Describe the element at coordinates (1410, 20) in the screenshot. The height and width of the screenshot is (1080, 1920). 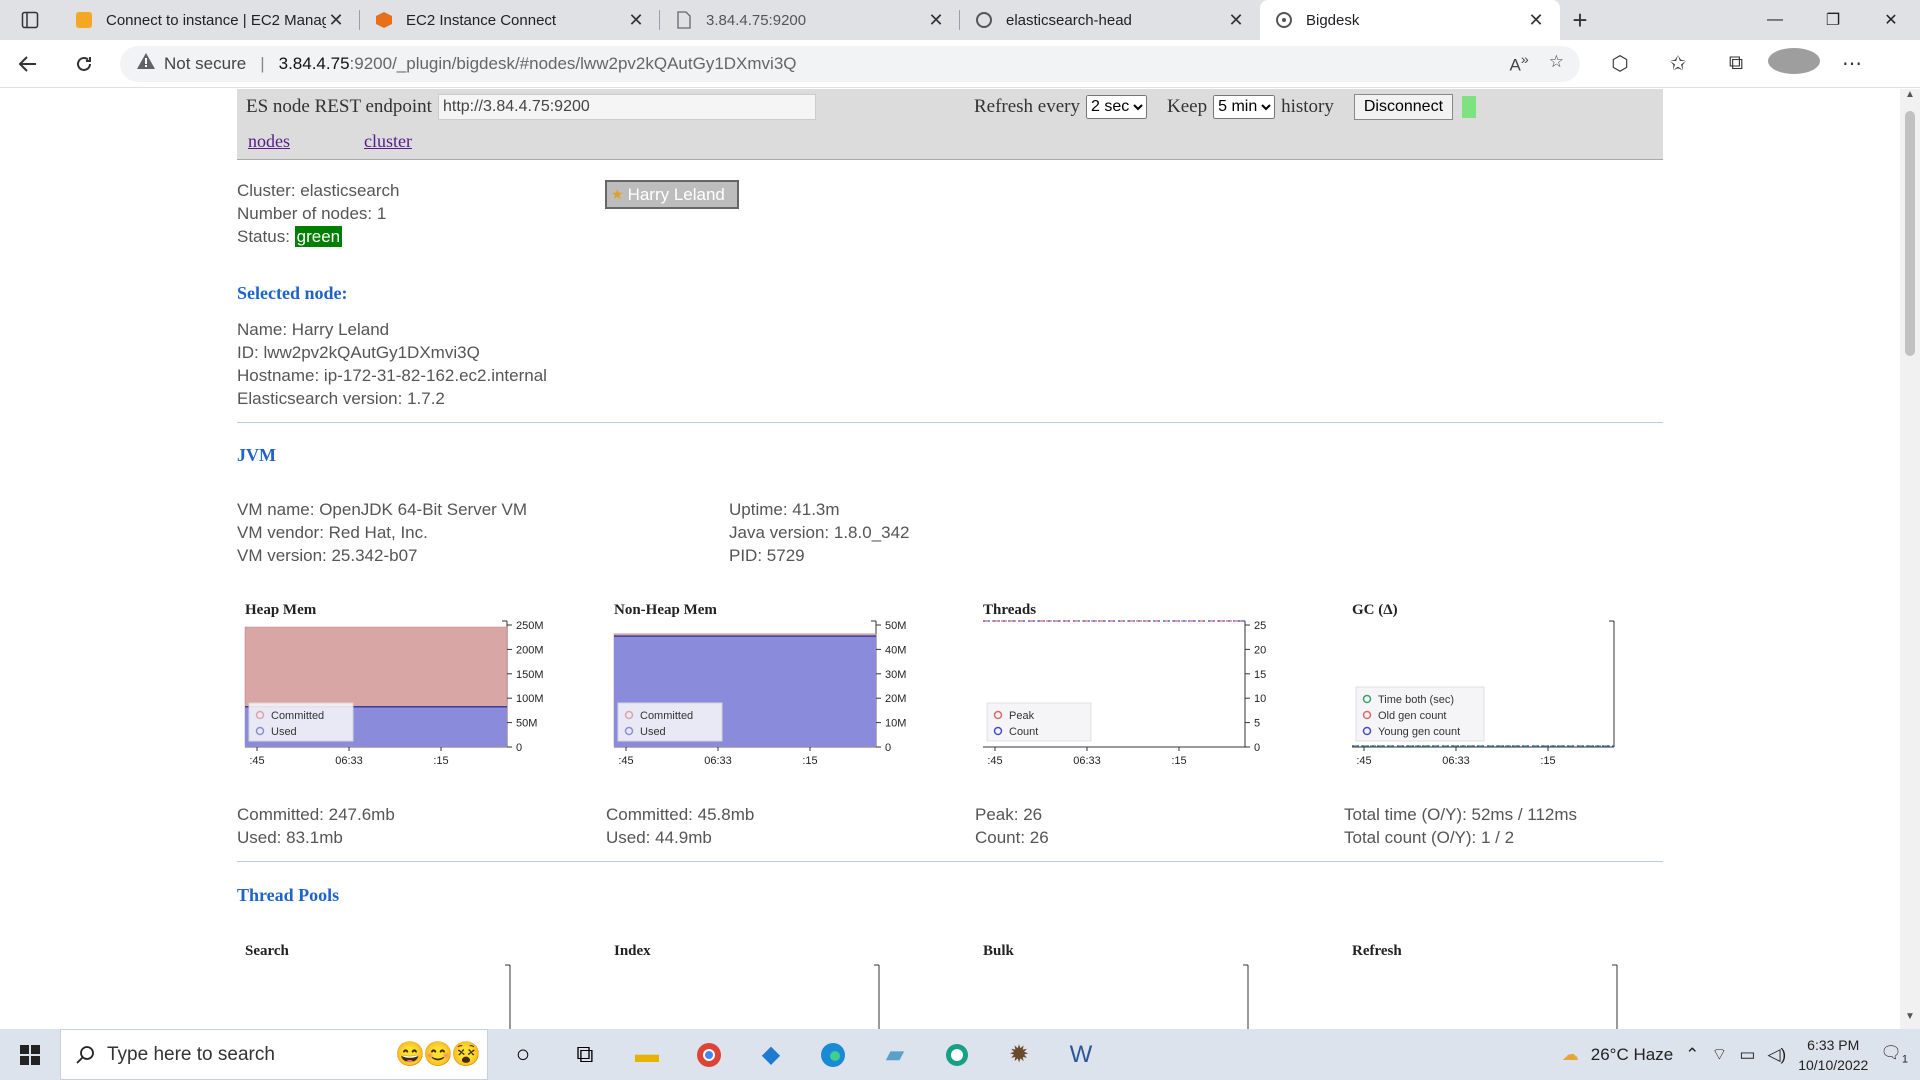
I see `tab-bigdesk: Bigdesk ✕` at that location.